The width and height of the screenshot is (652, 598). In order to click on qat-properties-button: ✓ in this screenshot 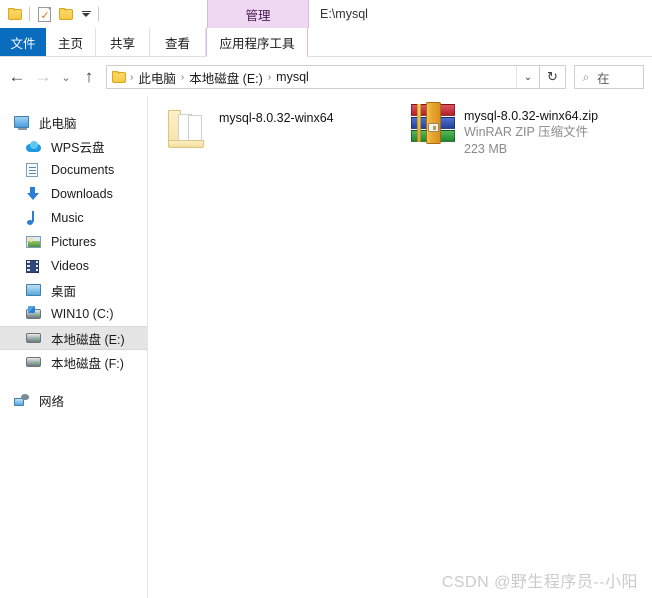, I will do `click(44, 14)`.